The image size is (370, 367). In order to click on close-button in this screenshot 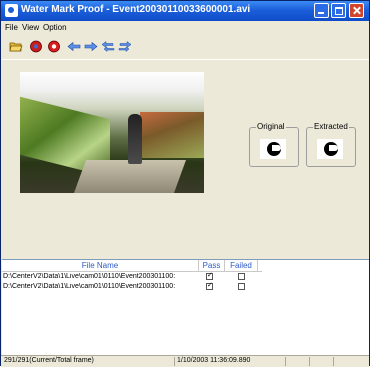, I will do `click(356, 10)`.